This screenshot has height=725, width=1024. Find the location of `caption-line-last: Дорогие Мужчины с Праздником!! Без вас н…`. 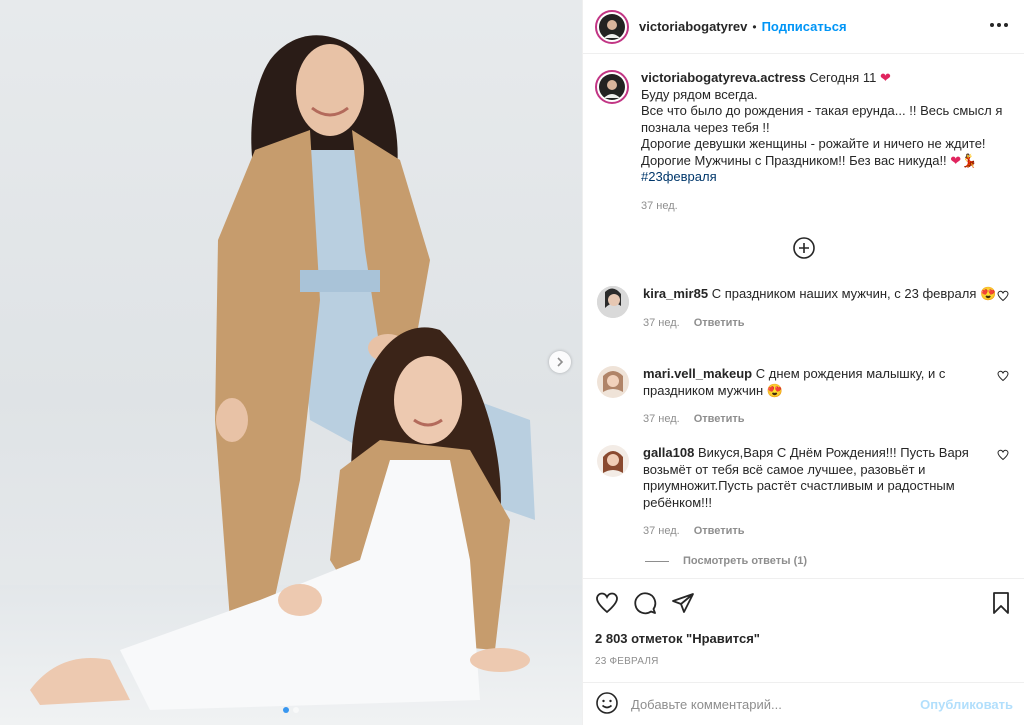

caption-line-last: Дорогие Мужчины с Праздником!! Без вас н… is located at coordinates (826, 161).